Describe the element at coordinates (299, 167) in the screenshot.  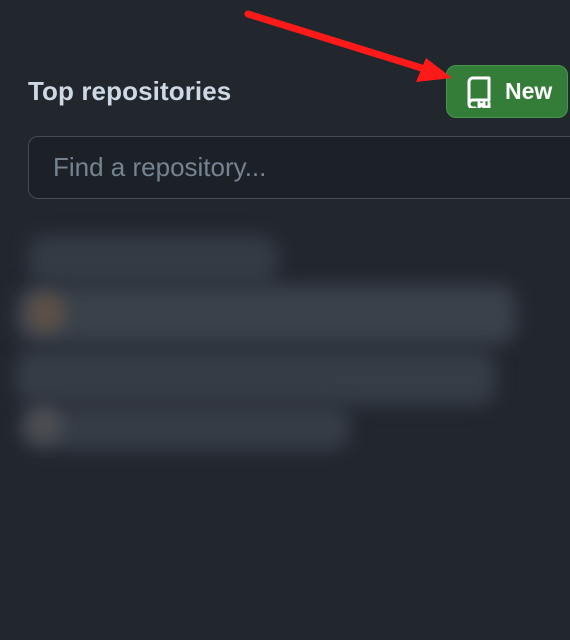
I see `find-repository-input` at that location.